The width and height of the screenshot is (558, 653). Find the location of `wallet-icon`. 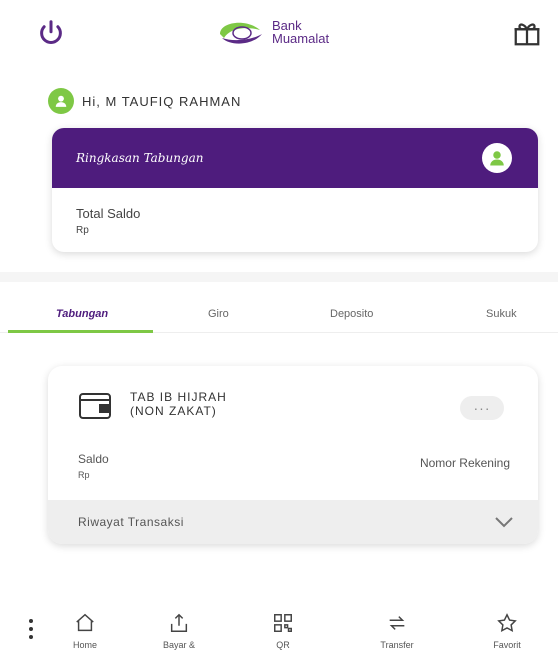

wallet-icon is located at coordinates (95, 406).